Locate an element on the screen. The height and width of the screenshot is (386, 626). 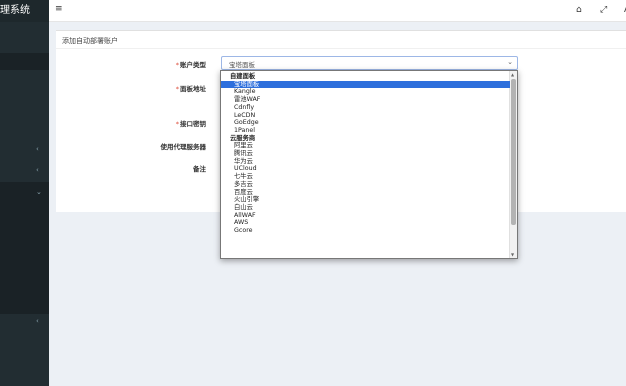
dropdown-option: 白山云 is located at coordinates (365, 208).